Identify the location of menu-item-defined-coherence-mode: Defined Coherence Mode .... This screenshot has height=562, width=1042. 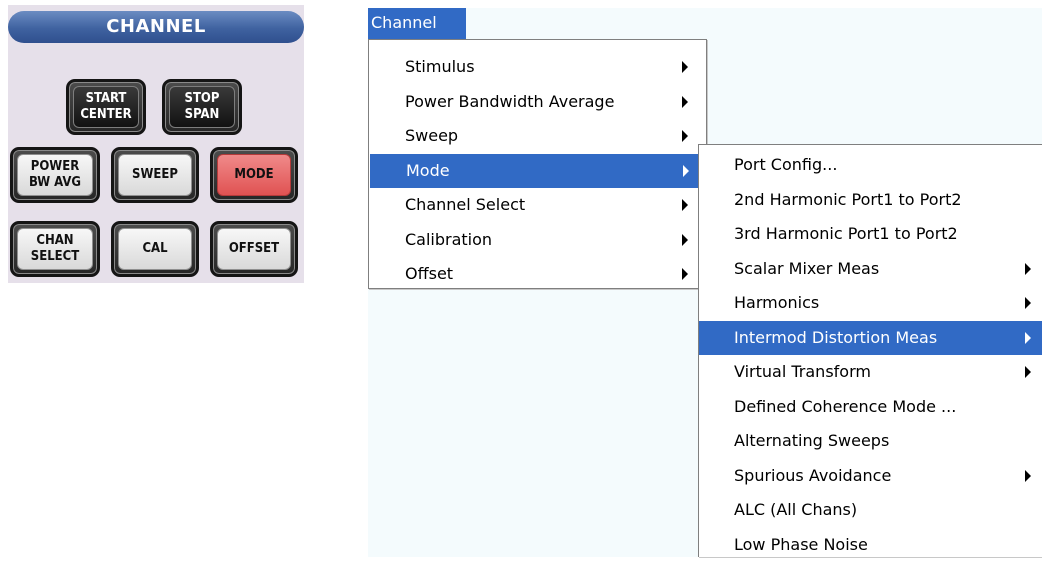
(870, 407).